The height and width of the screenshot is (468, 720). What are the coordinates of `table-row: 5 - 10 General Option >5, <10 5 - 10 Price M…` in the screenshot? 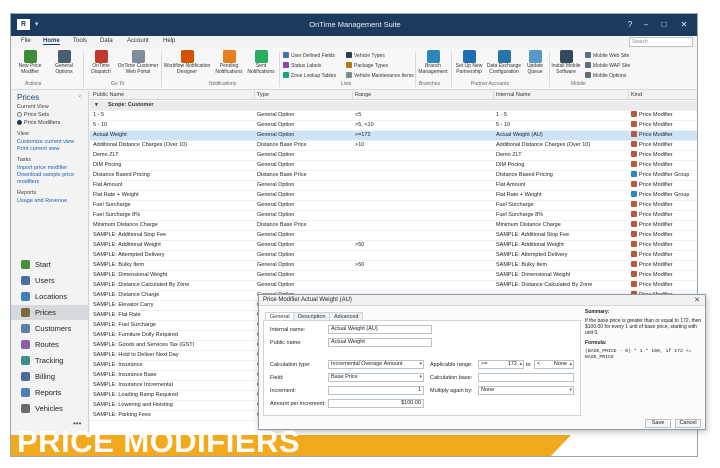 It's located at (393, 126).